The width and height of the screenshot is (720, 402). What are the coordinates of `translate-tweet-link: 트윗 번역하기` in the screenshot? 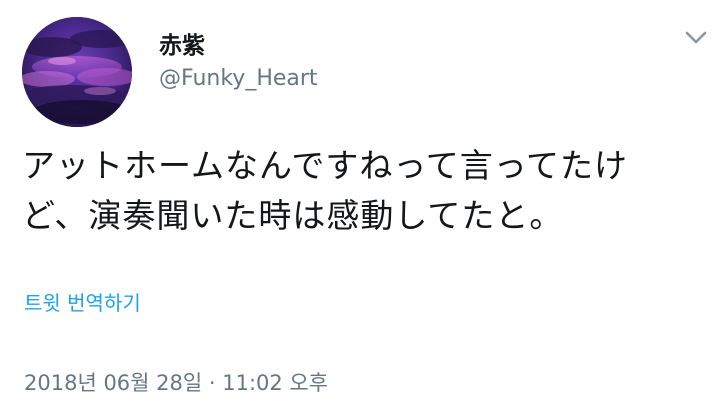 It's located at (82, 303).